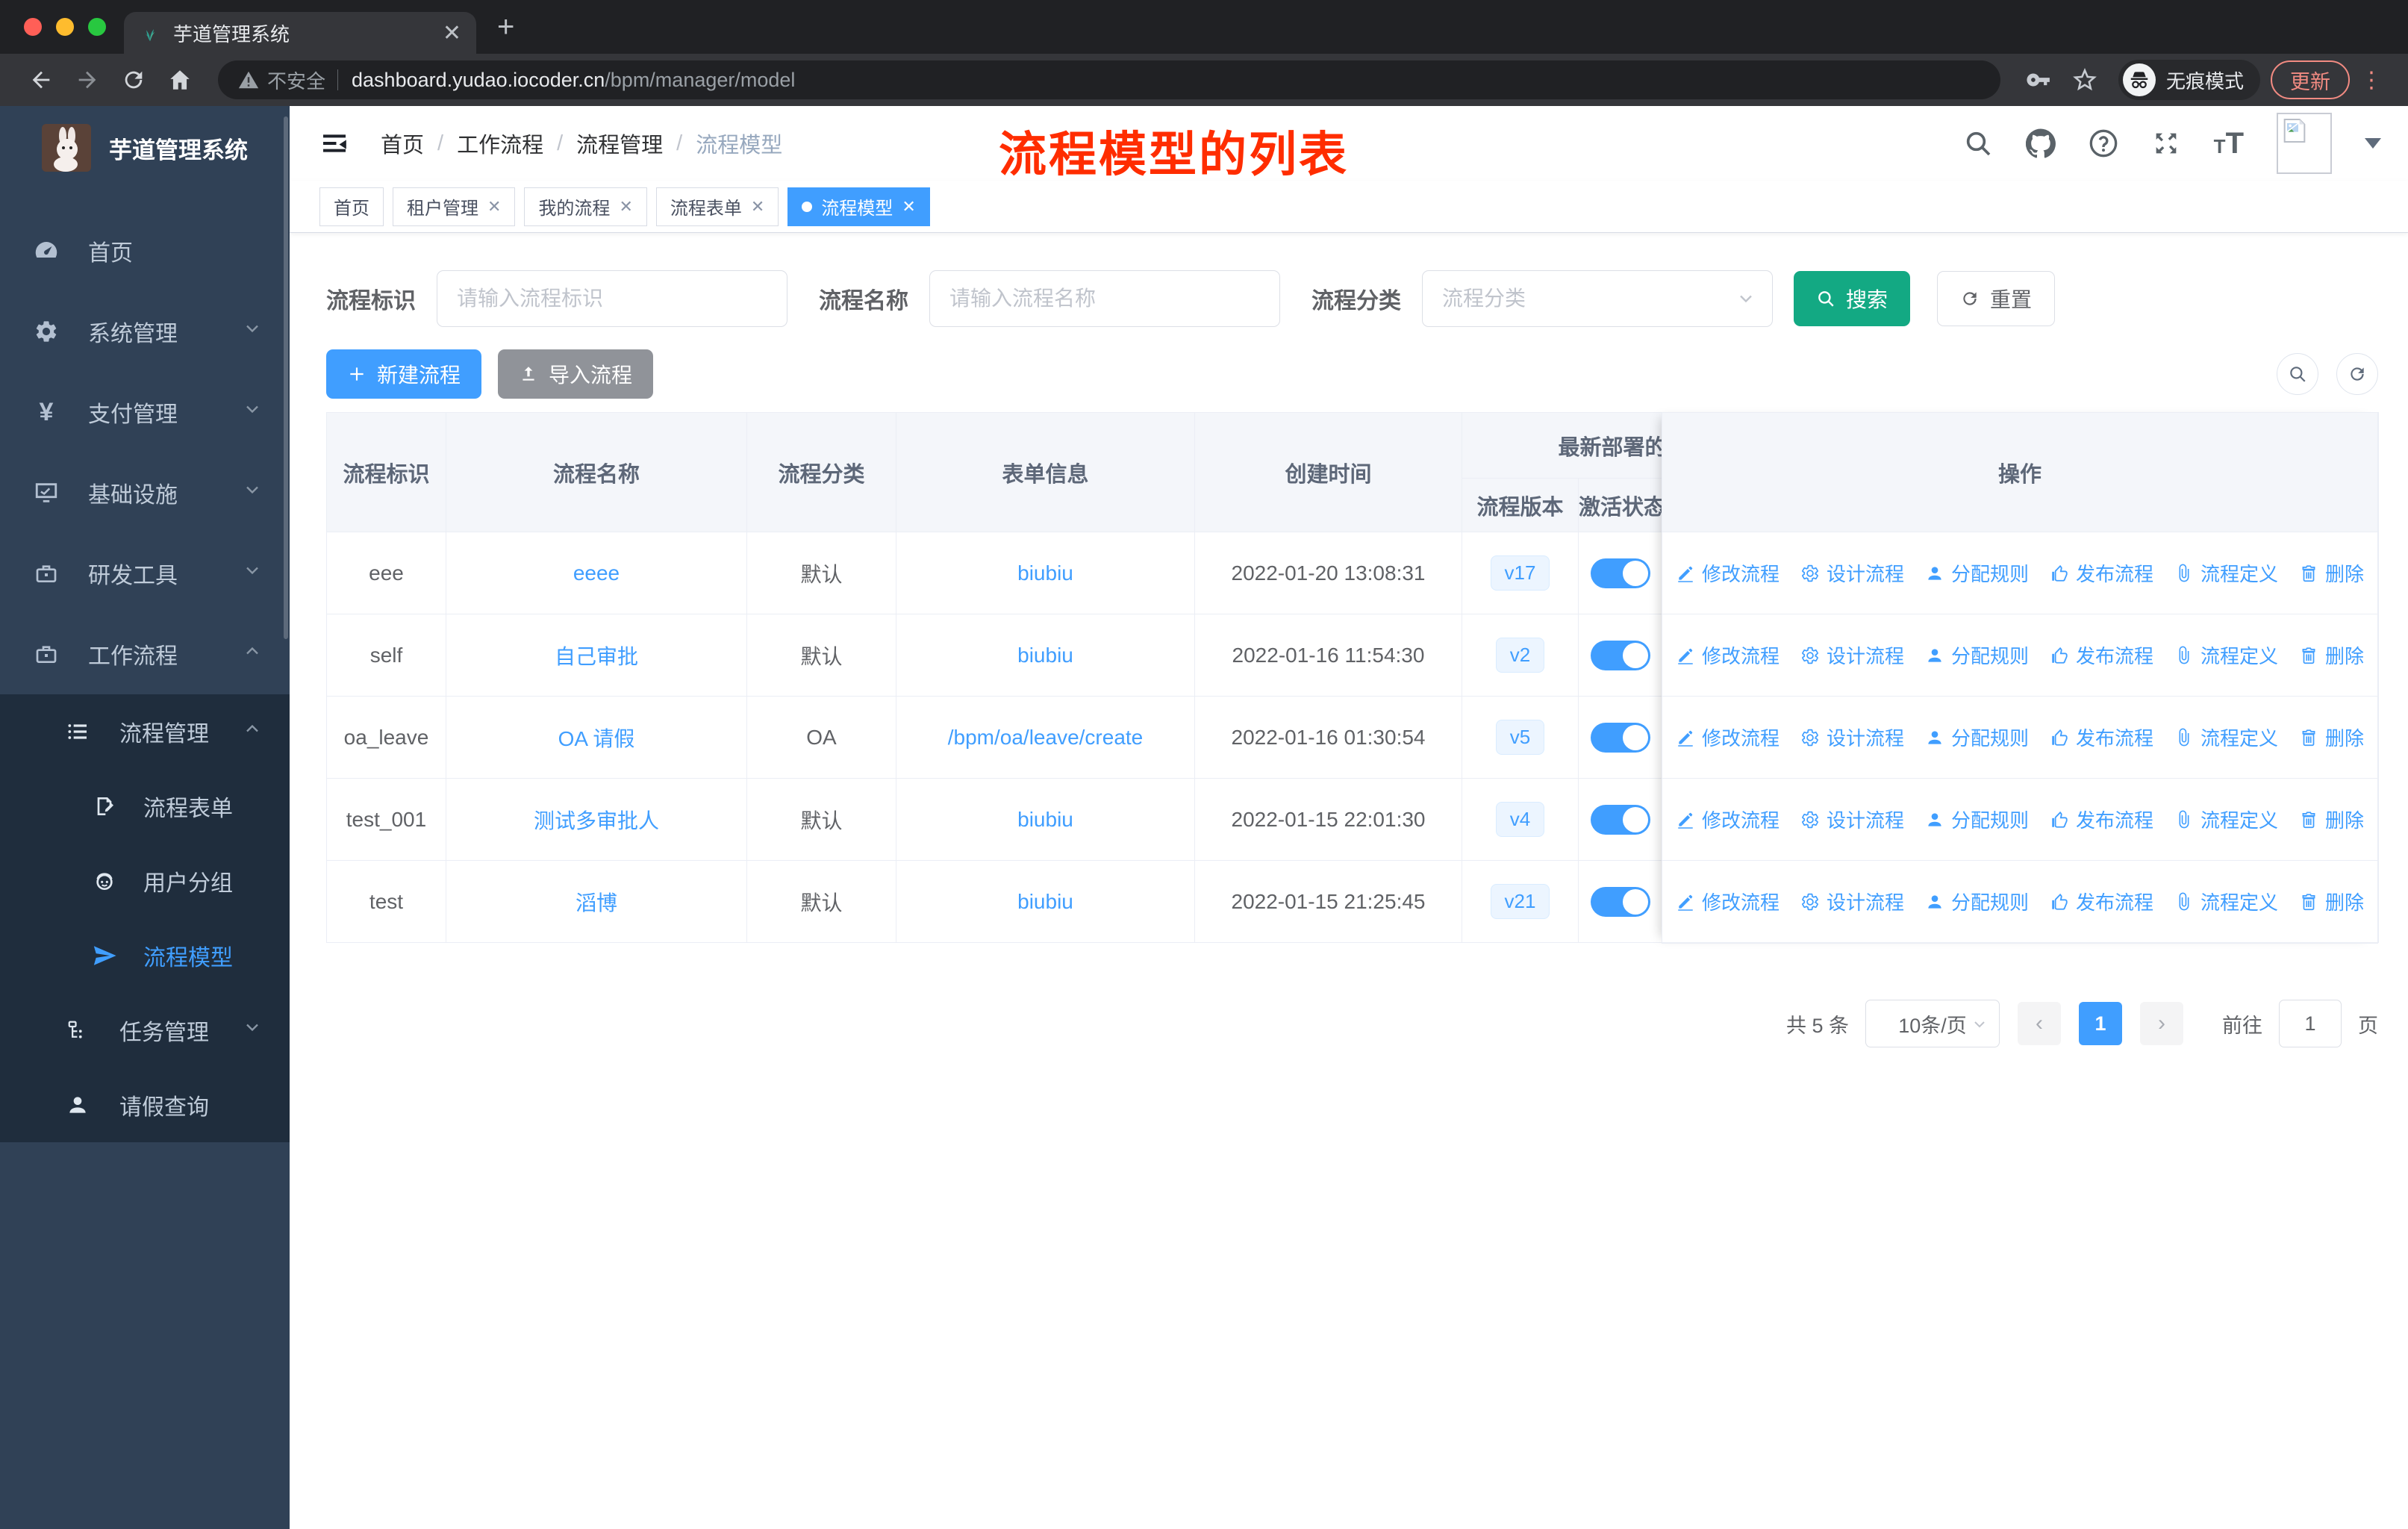 The image size is (2408, 1529). What do you see at coordinates (2229, 144) in the screenshot?
I see `font-size-icon: TT` at bounding box center [2229, 144].